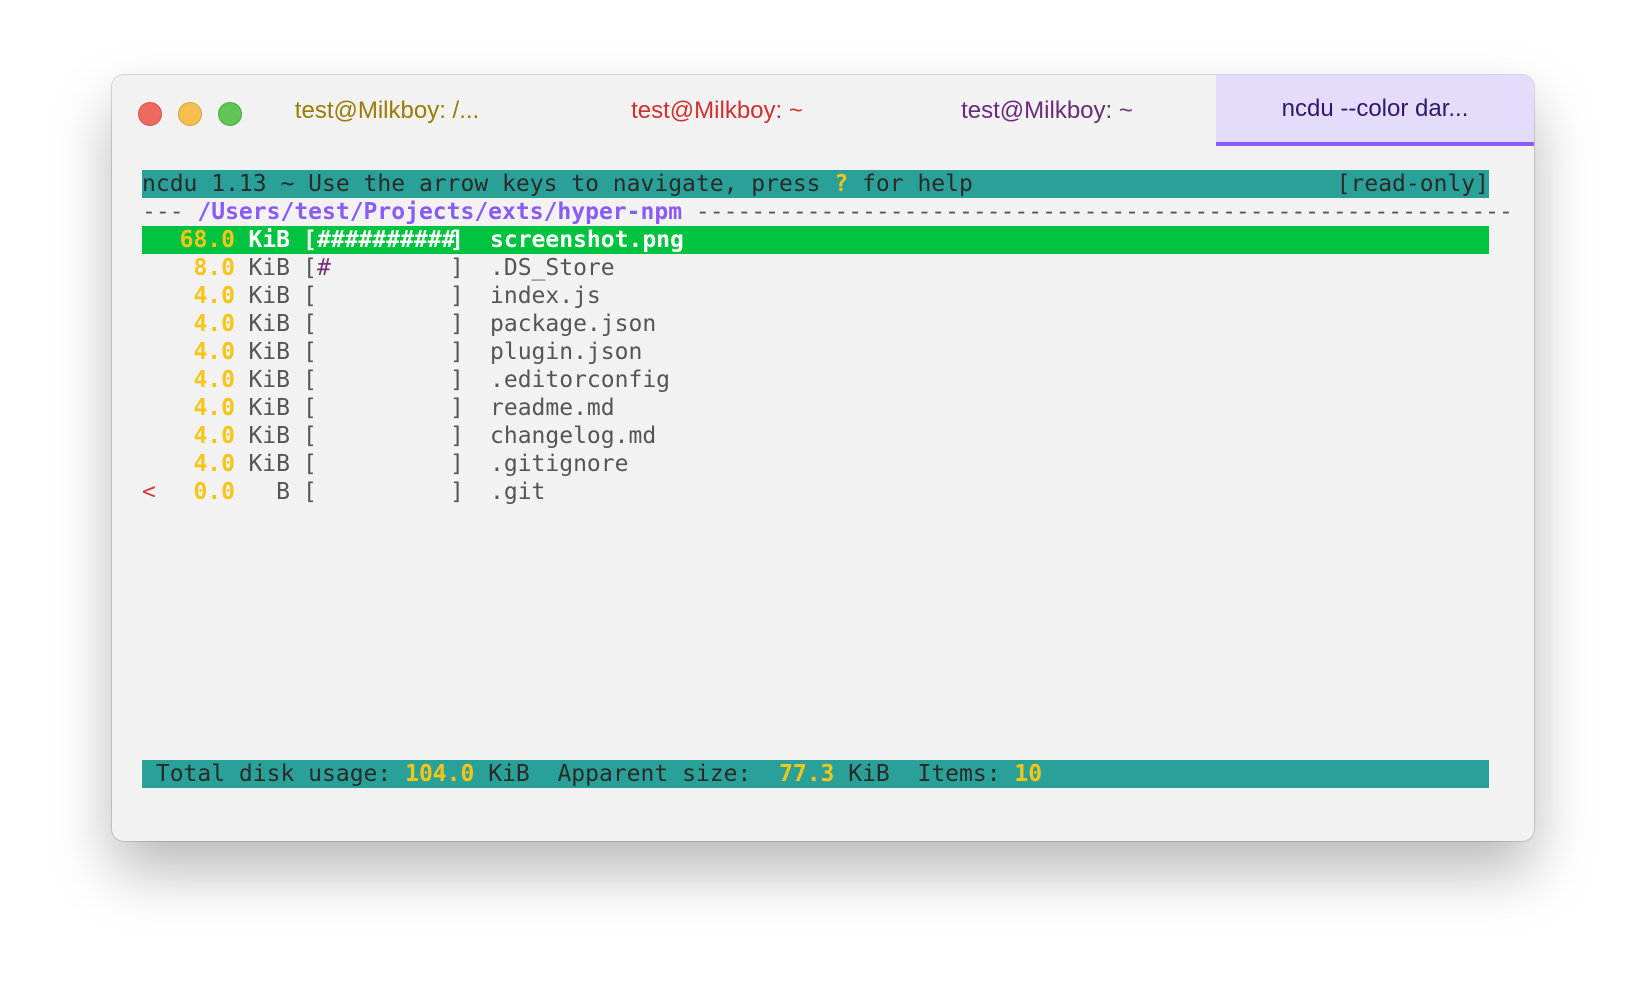 Image resolution: width=1642 pixels, height=986 pixels. I want to click on close-window-button, so click(150, 114).